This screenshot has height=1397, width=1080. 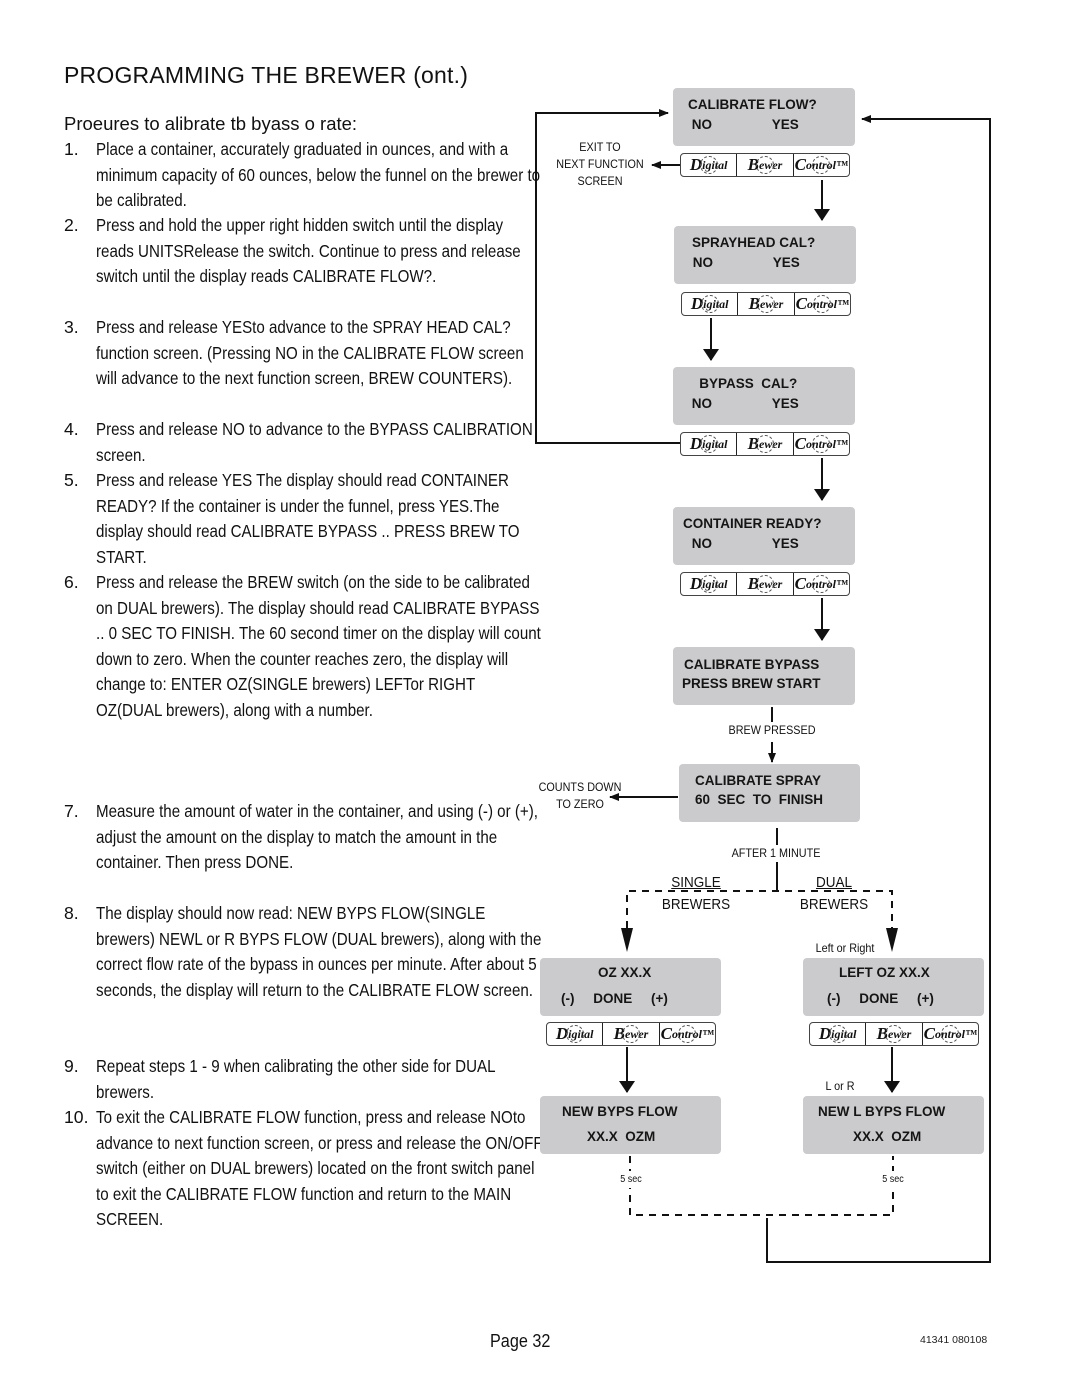 What do you see at coordinates (833, 882) in the screenshot?
I see `dual-label: DUAL` at bounding box center [833, 882].